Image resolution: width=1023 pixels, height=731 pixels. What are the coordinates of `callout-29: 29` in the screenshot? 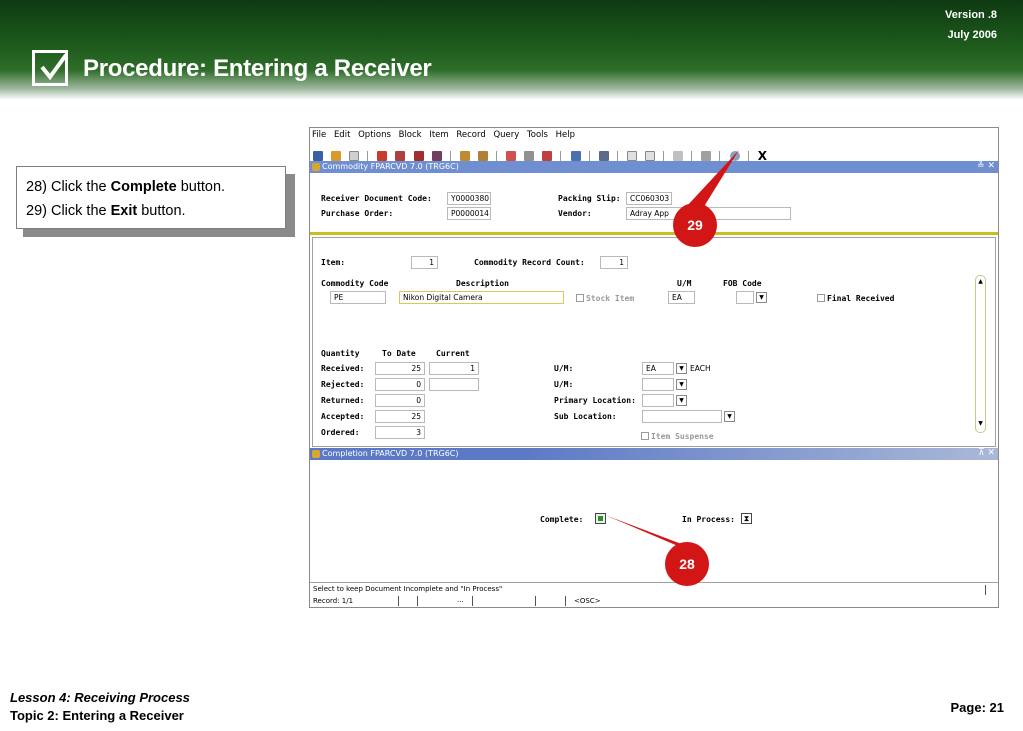 It's located at (695, 225).